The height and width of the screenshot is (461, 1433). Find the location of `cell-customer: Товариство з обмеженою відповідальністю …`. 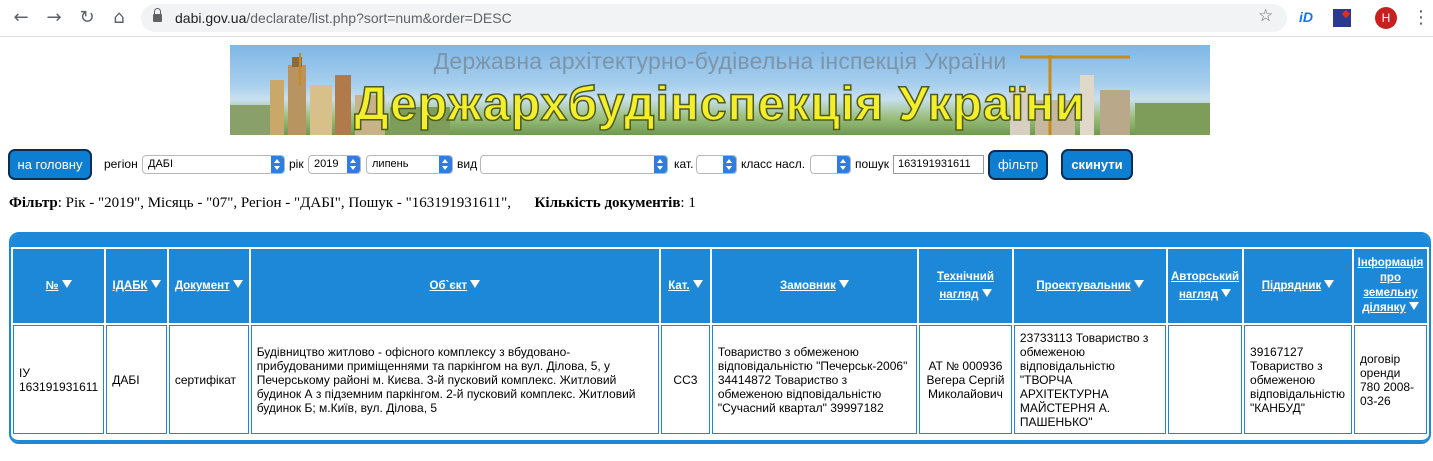

cell-customer: Товариство з обмеженою відповідальністю … is located at coordinates (814, 379).